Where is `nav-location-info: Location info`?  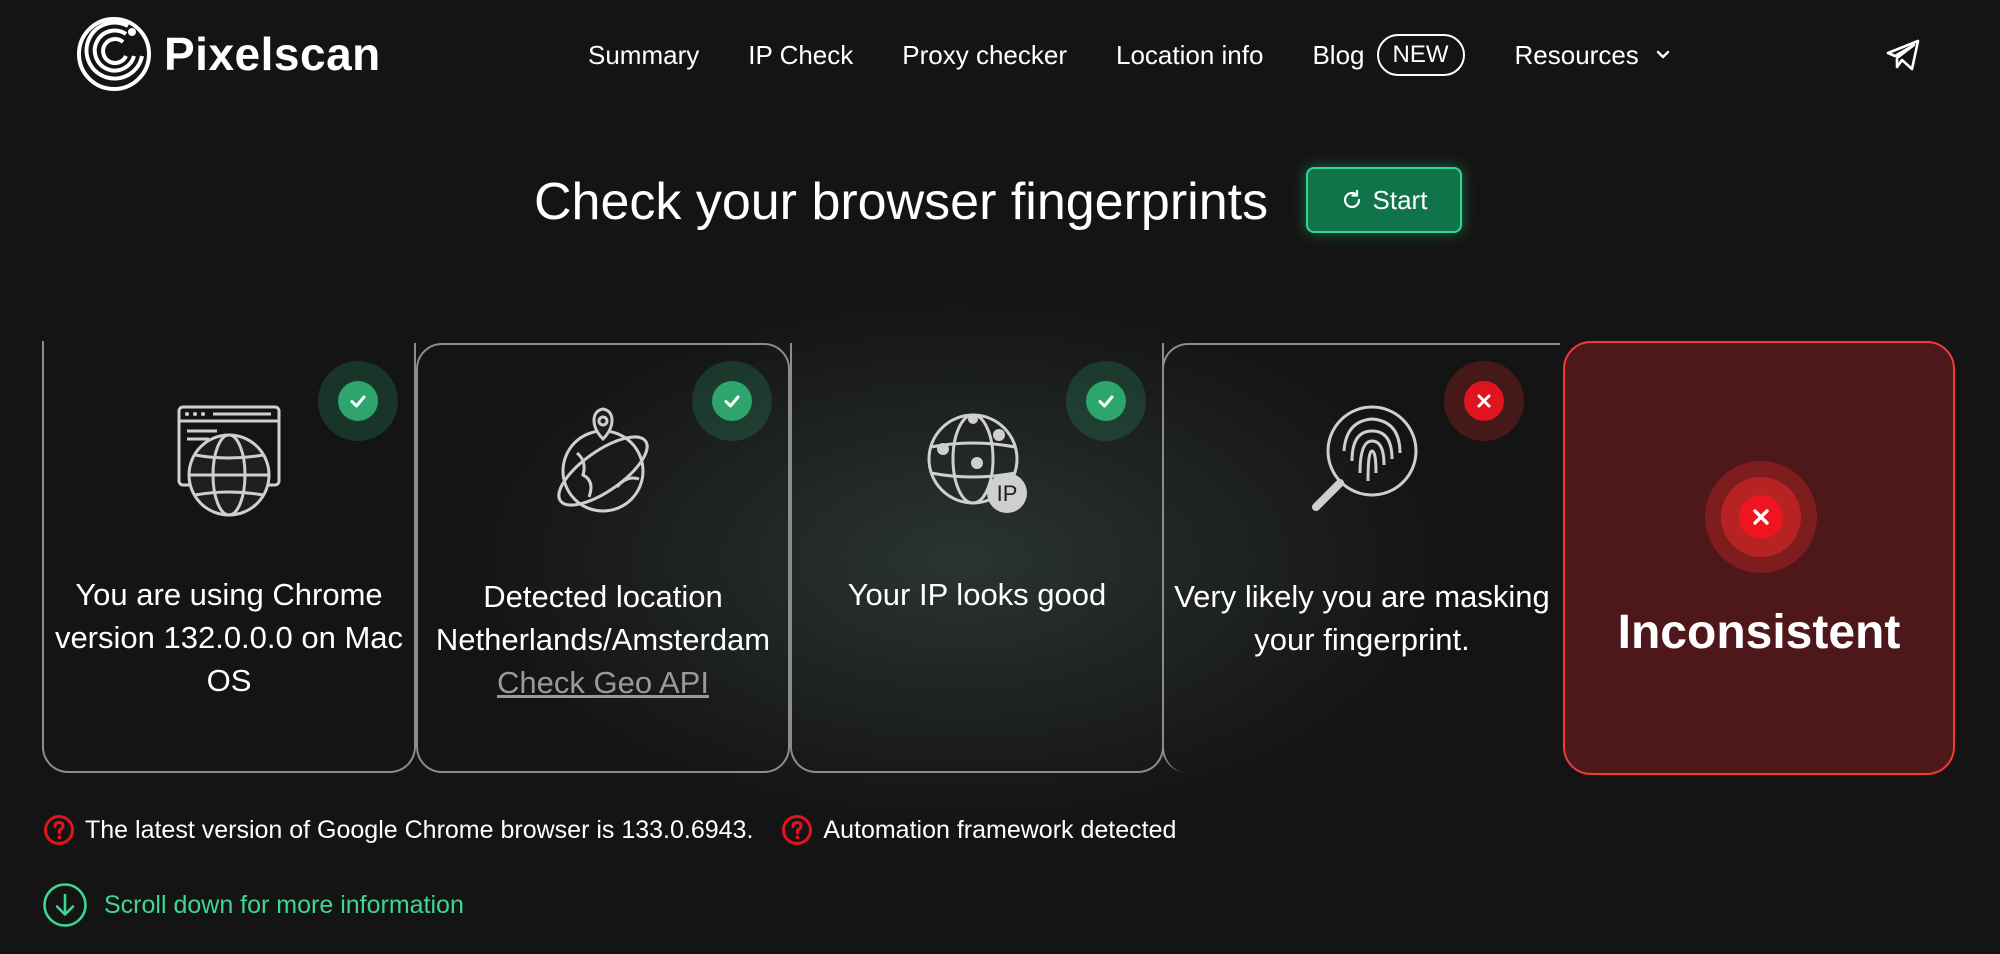 nav-location-info: Location info is located at coordinates (1189, 55).